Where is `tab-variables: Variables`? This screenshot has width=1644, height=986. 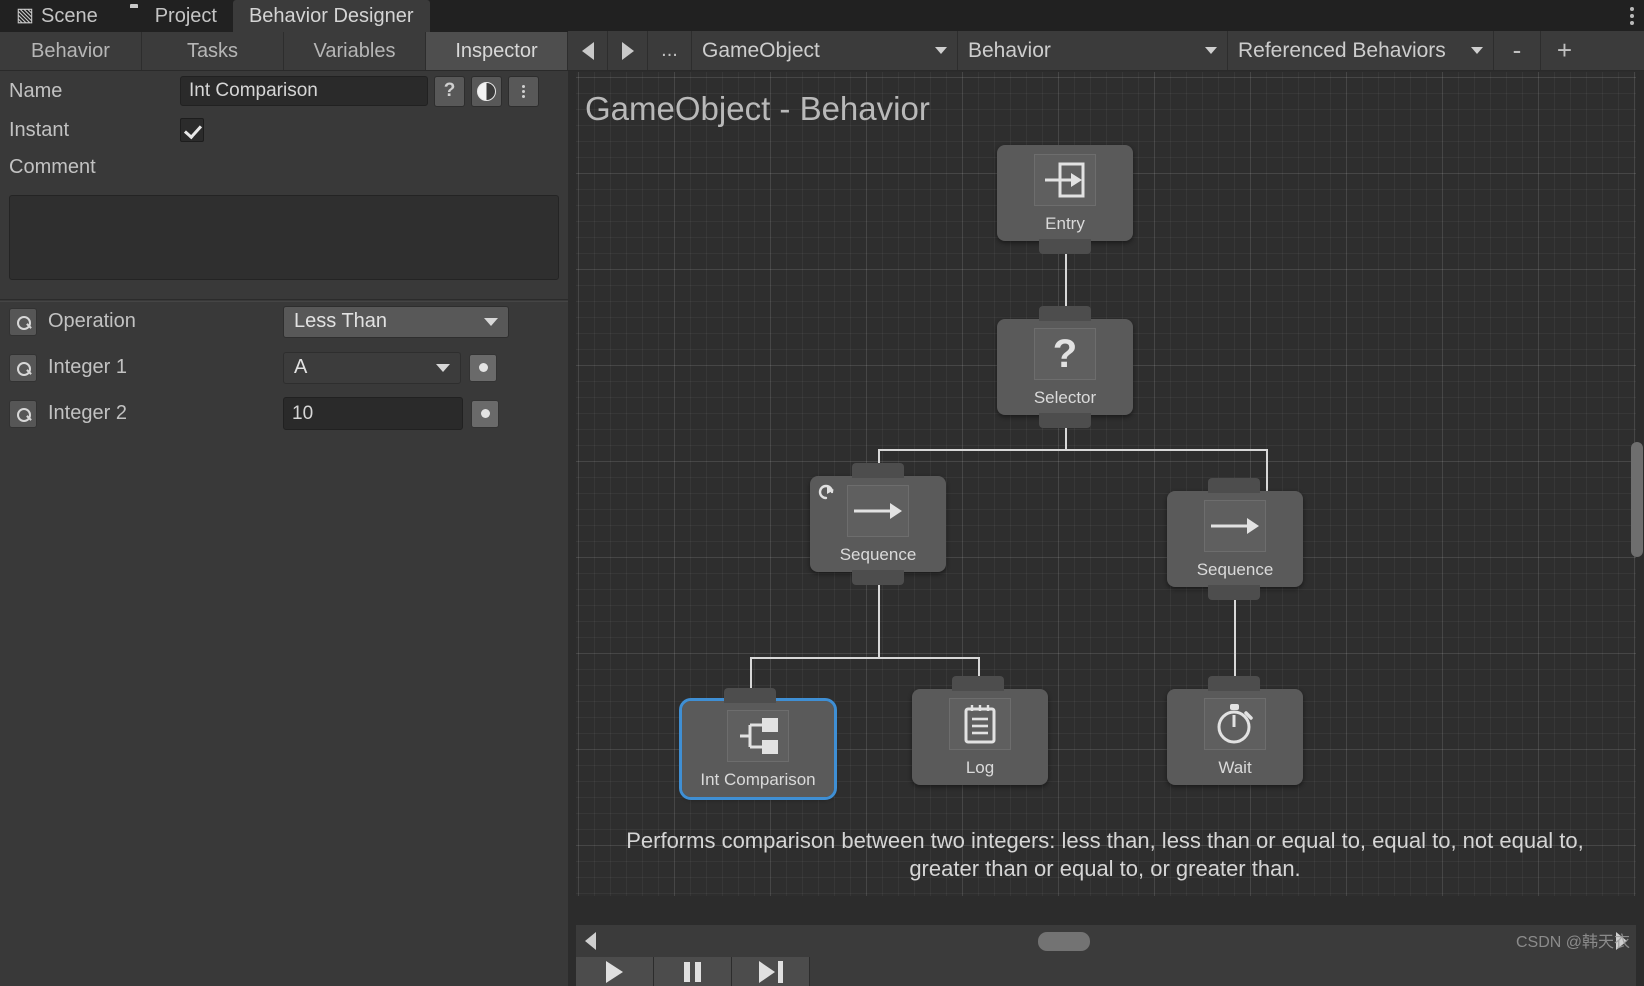
tab-variables: Variables is located at coordinates (355, 51).